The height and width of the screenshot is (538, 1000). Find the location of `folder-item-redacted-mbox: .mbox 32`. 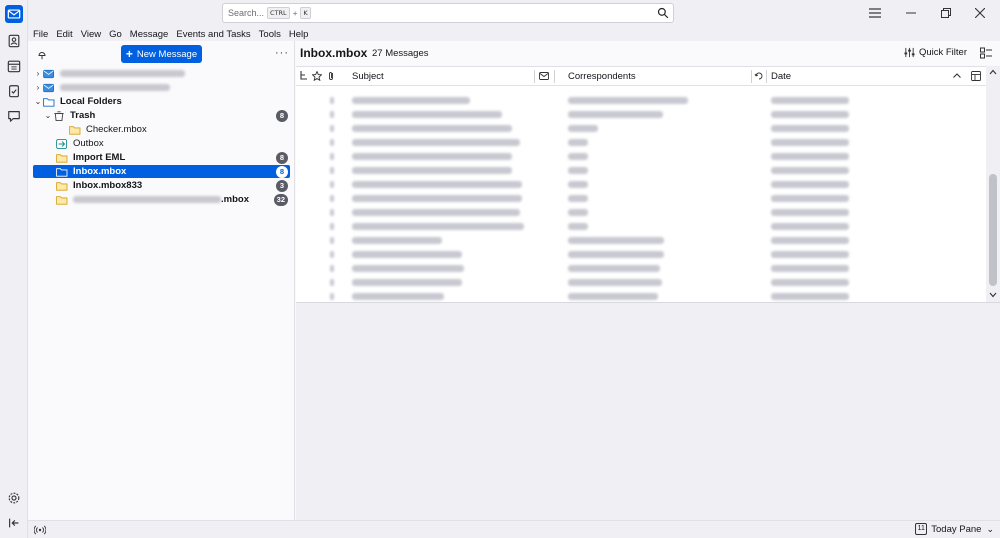

folder-item-redacted-mbox: .mbox 32 is located at coordinates (161, 199).